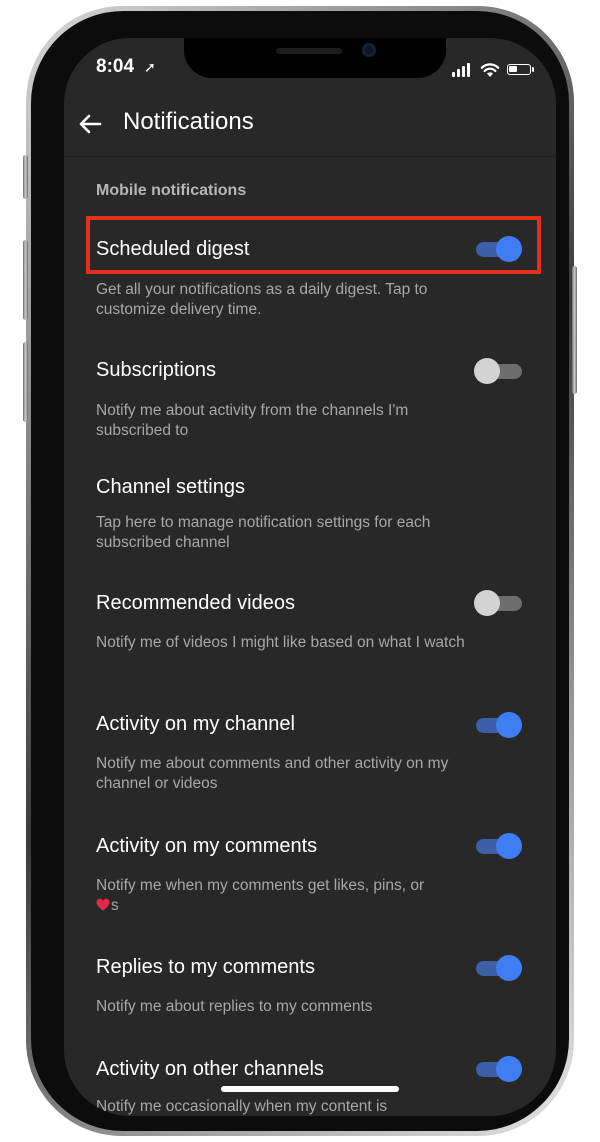 The height and width of the screenshot is (1142, 600). What do you see at coordinates (234, 1006) in the screenshot?
I see `setting-desc-replies-my-comments: Notify me about replies to my comments` at bounding box center [234, 1006].